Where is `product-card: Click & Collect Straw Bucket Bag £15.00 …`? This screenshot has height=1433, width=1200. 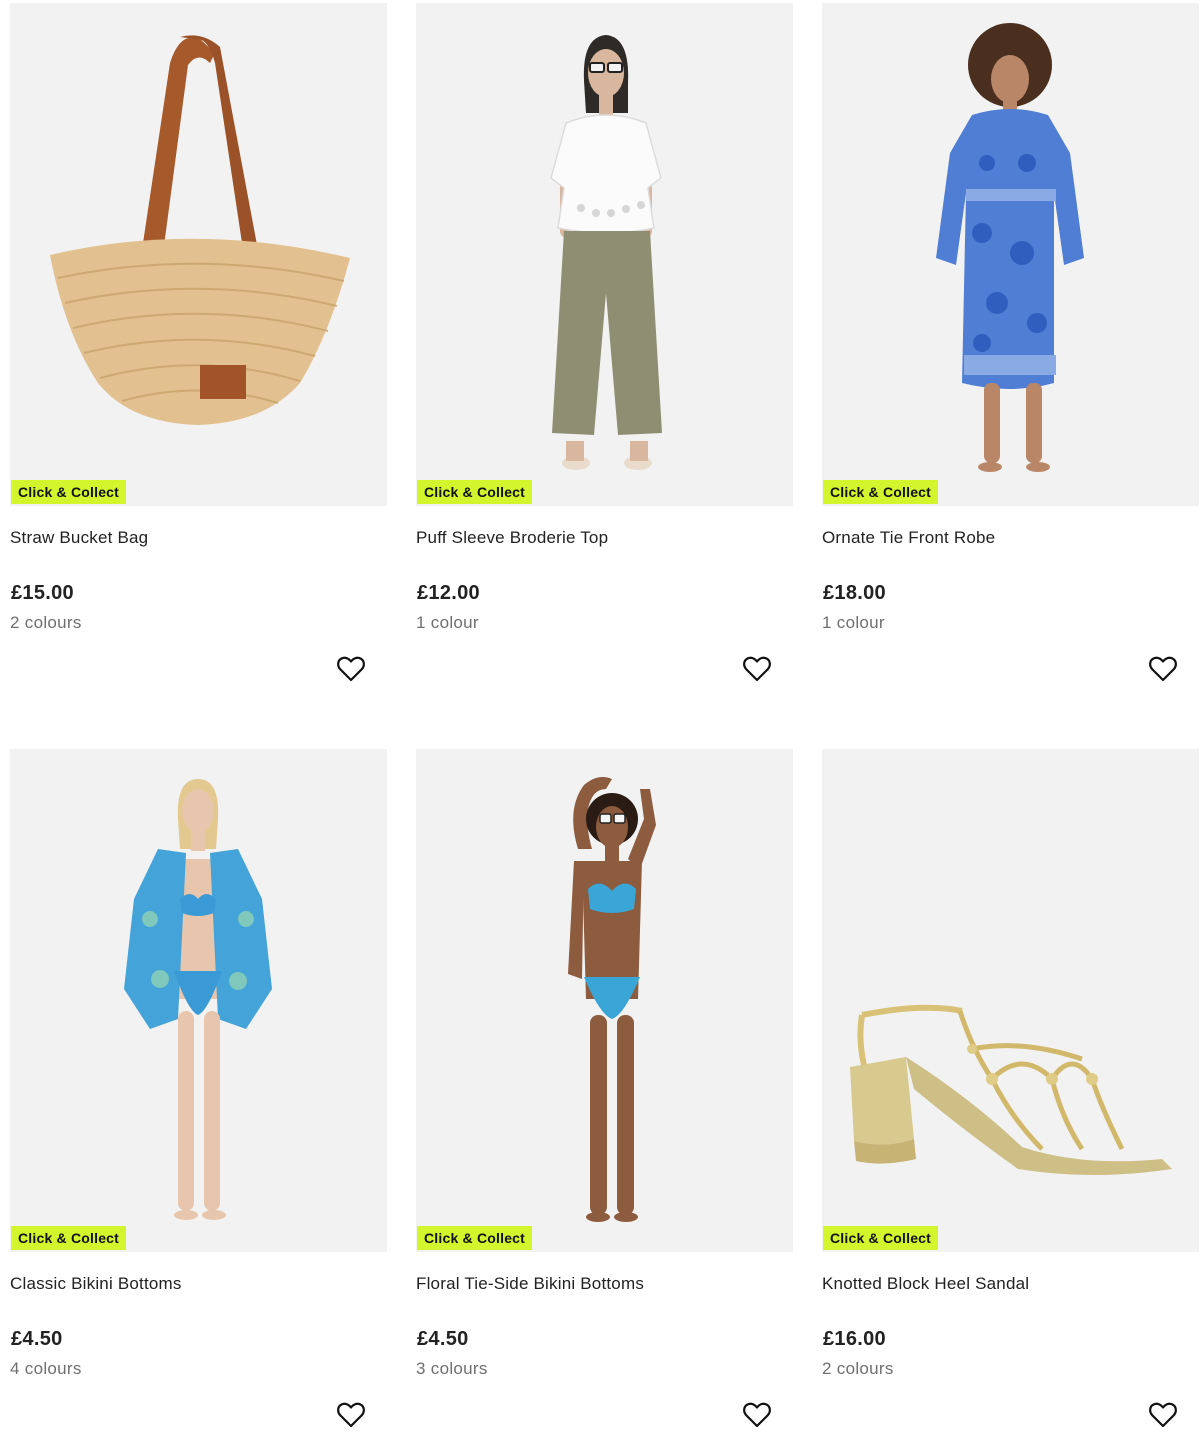
product-card: Click & Collect Straw Bucket Bag £15.00 … is located at coordinates (198, 342).